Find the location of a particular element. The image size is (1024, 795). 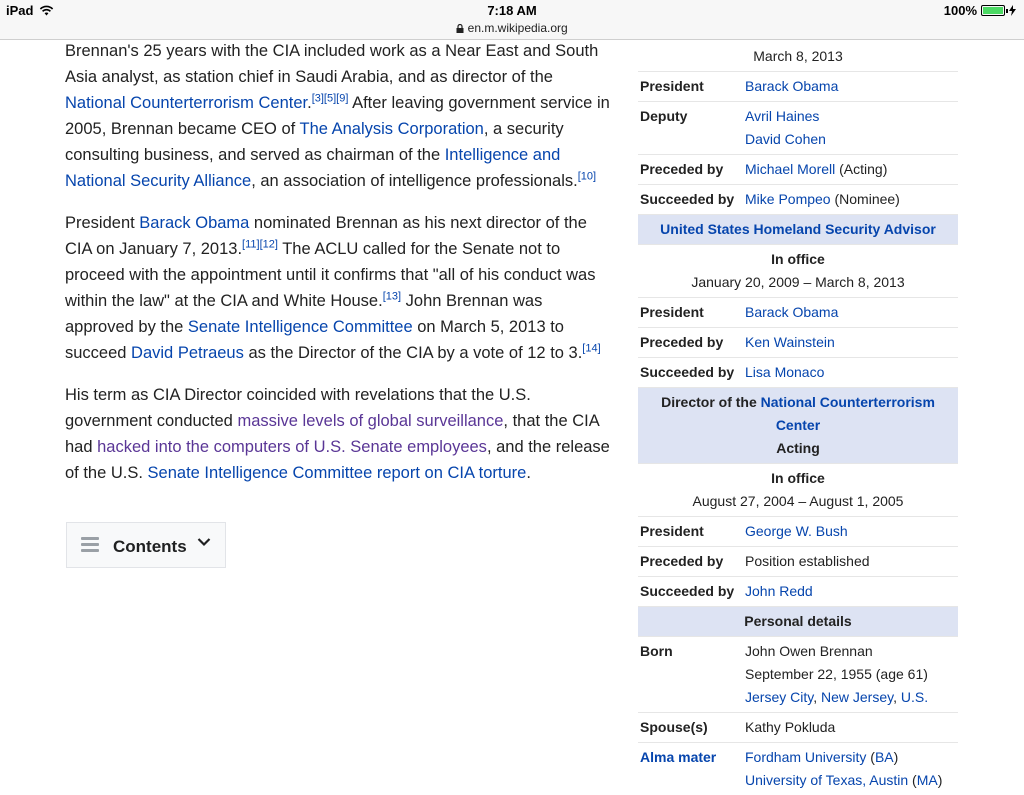

link-ken-wainstein: Ken Wainstein is located at coordinates (790, 342).